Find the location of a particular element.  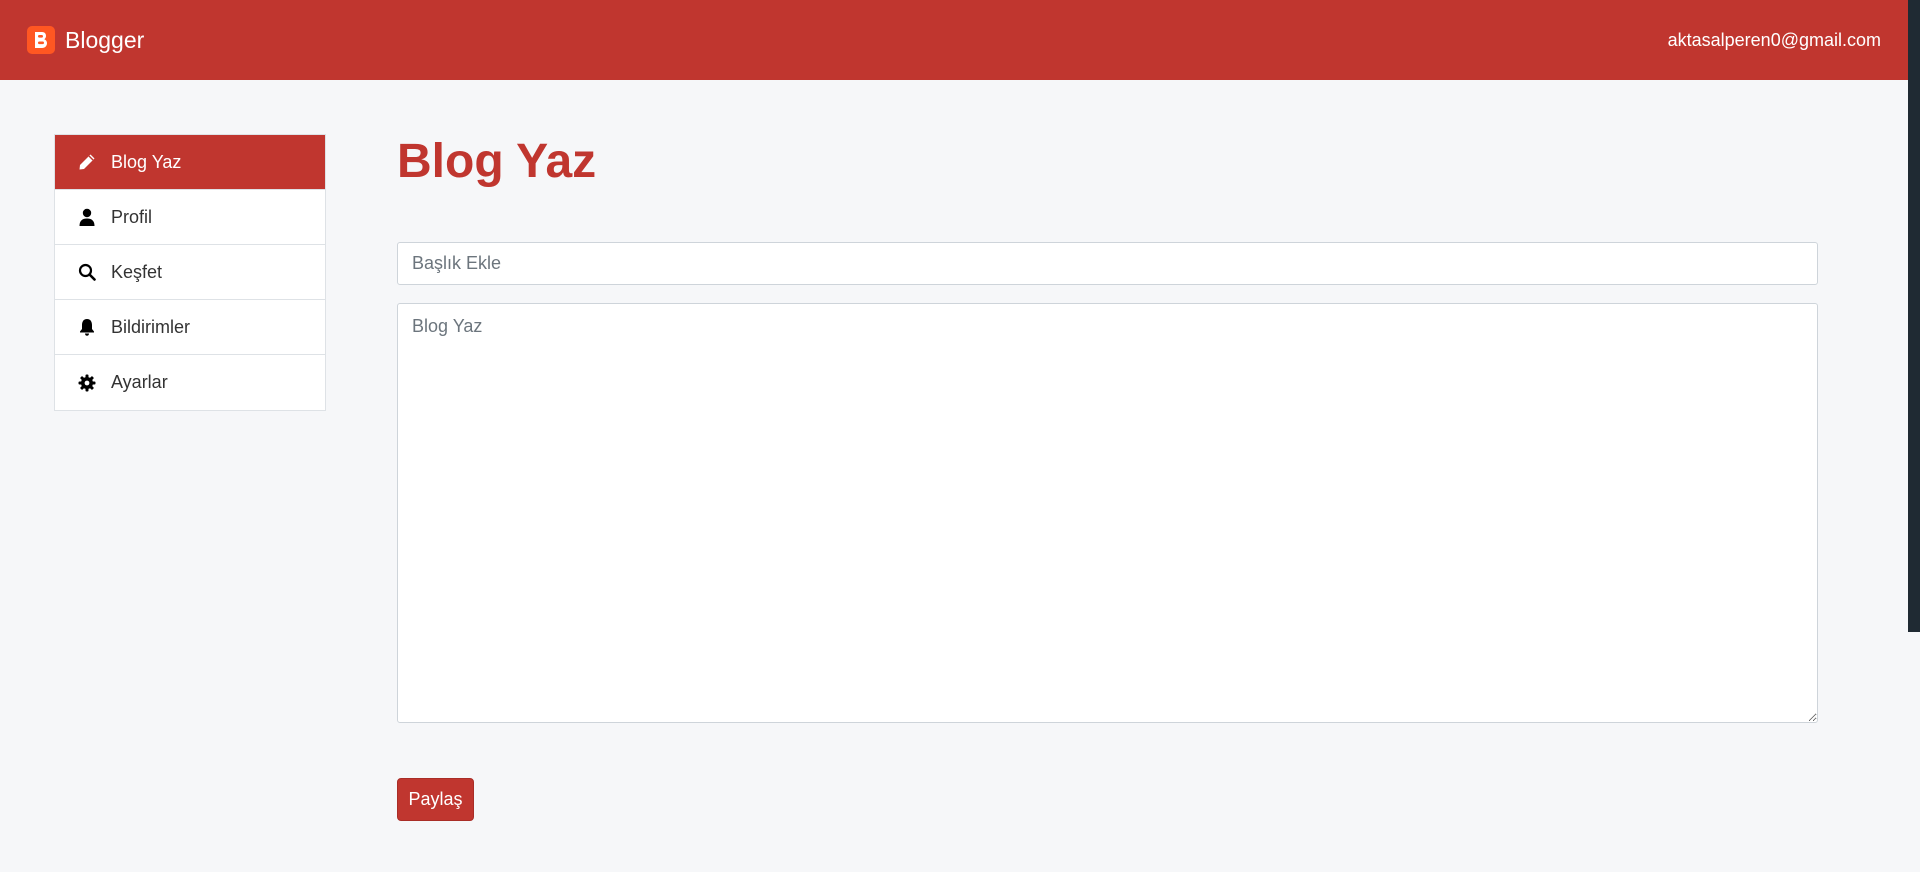

brand: Blogger is located at coordinates (85, 40).